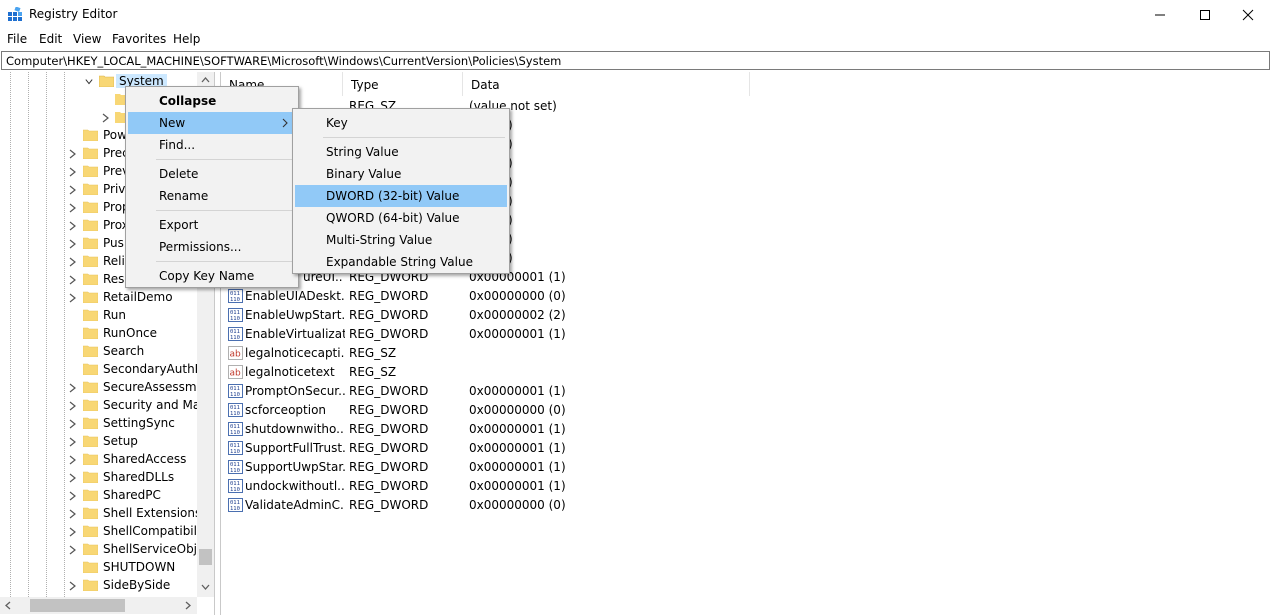 The image size is (1271, 615). I want to click on tree-item: RunOnce, so click(131, 334).